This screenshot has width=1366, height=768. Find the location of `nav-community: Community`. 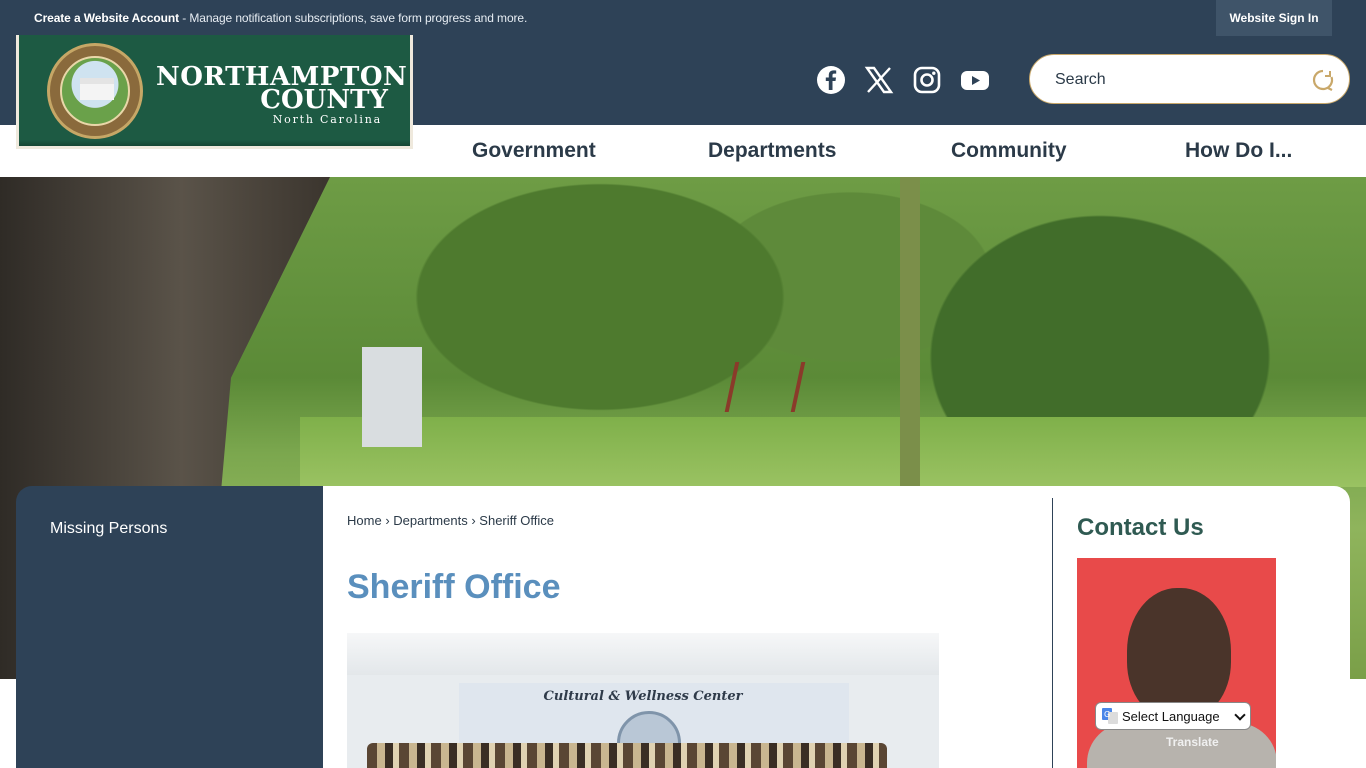

nav-community: Community is located at coordinates (1009, 151).